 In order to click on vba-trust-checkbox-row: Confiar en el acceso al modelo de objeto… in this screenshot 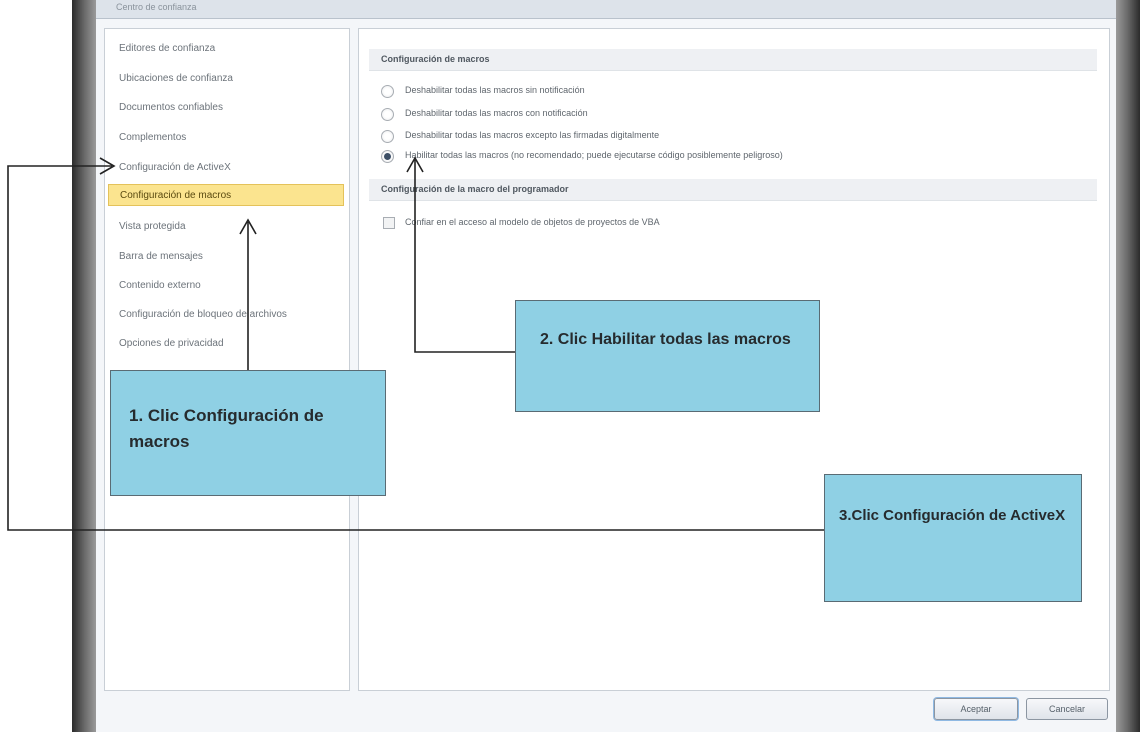, I will do `click(521, 224)`.